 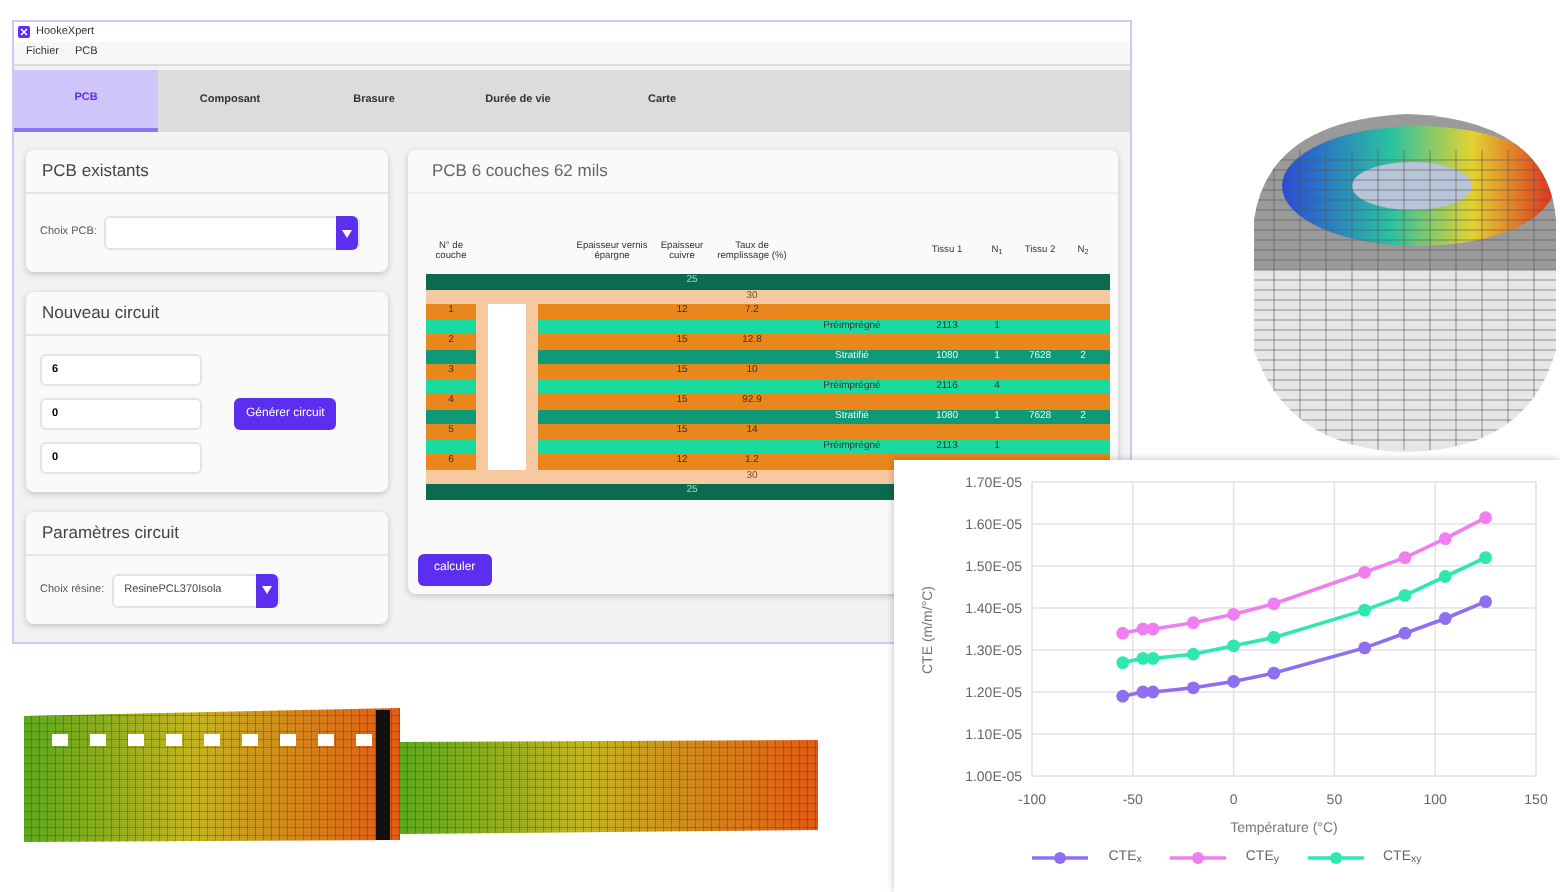 I want to click on panel-title: Paramètres circuit, so click(x=110, y=533).